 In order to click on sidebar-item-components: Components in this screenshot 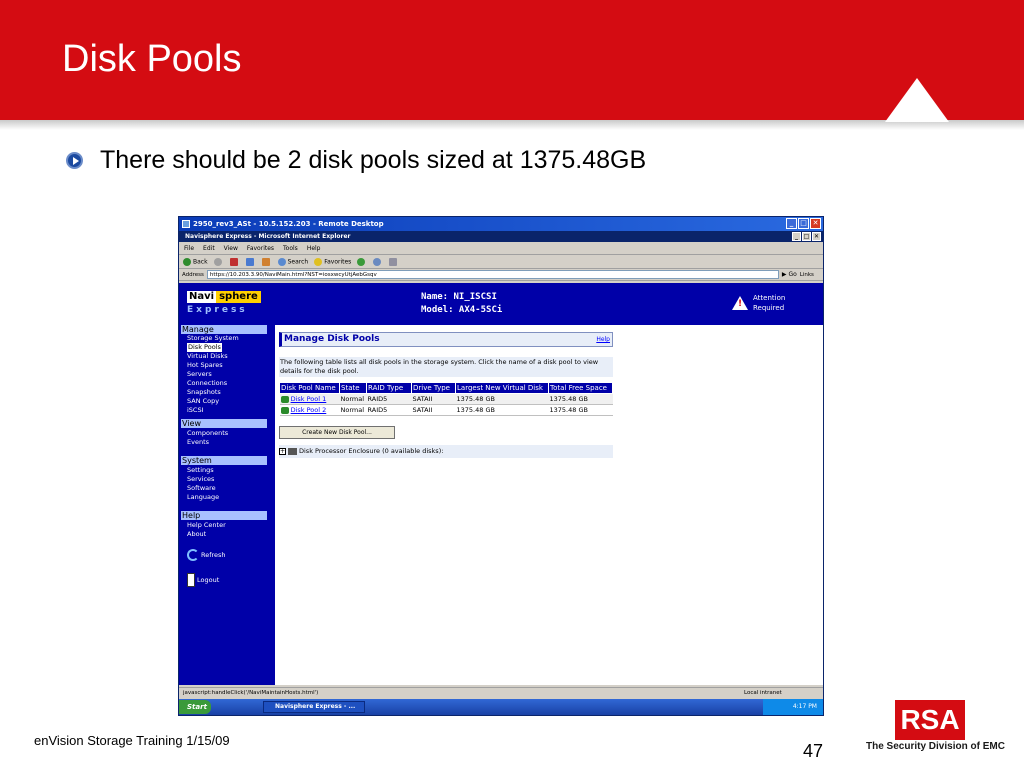, I will do `click(207, 433)`.